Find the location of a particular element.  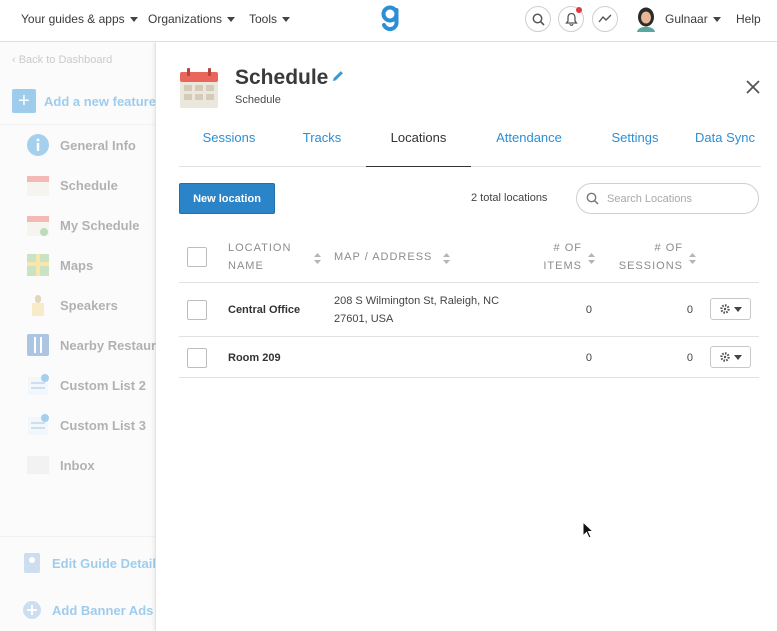

sidebar-item-my-schedule: My Schedule is located at coordinates (82, 225).